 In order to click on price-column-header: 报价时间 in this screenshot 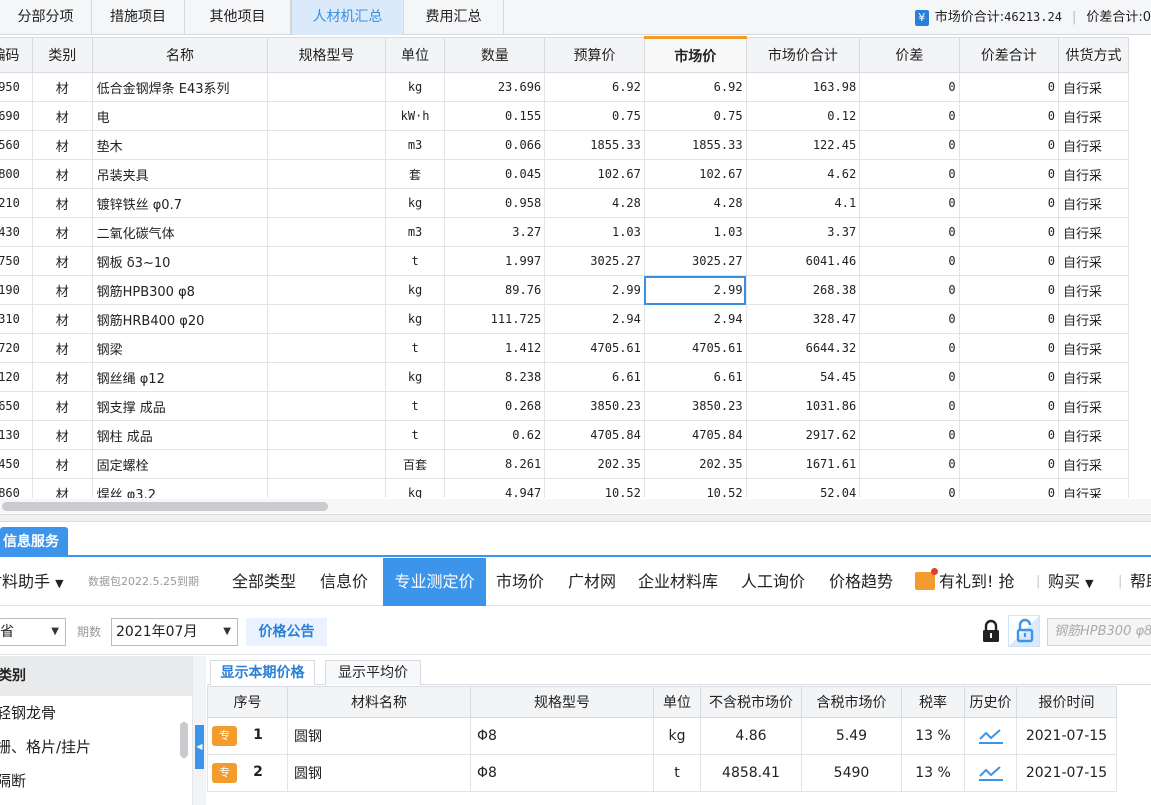, I will do `click(1066, 702)`.